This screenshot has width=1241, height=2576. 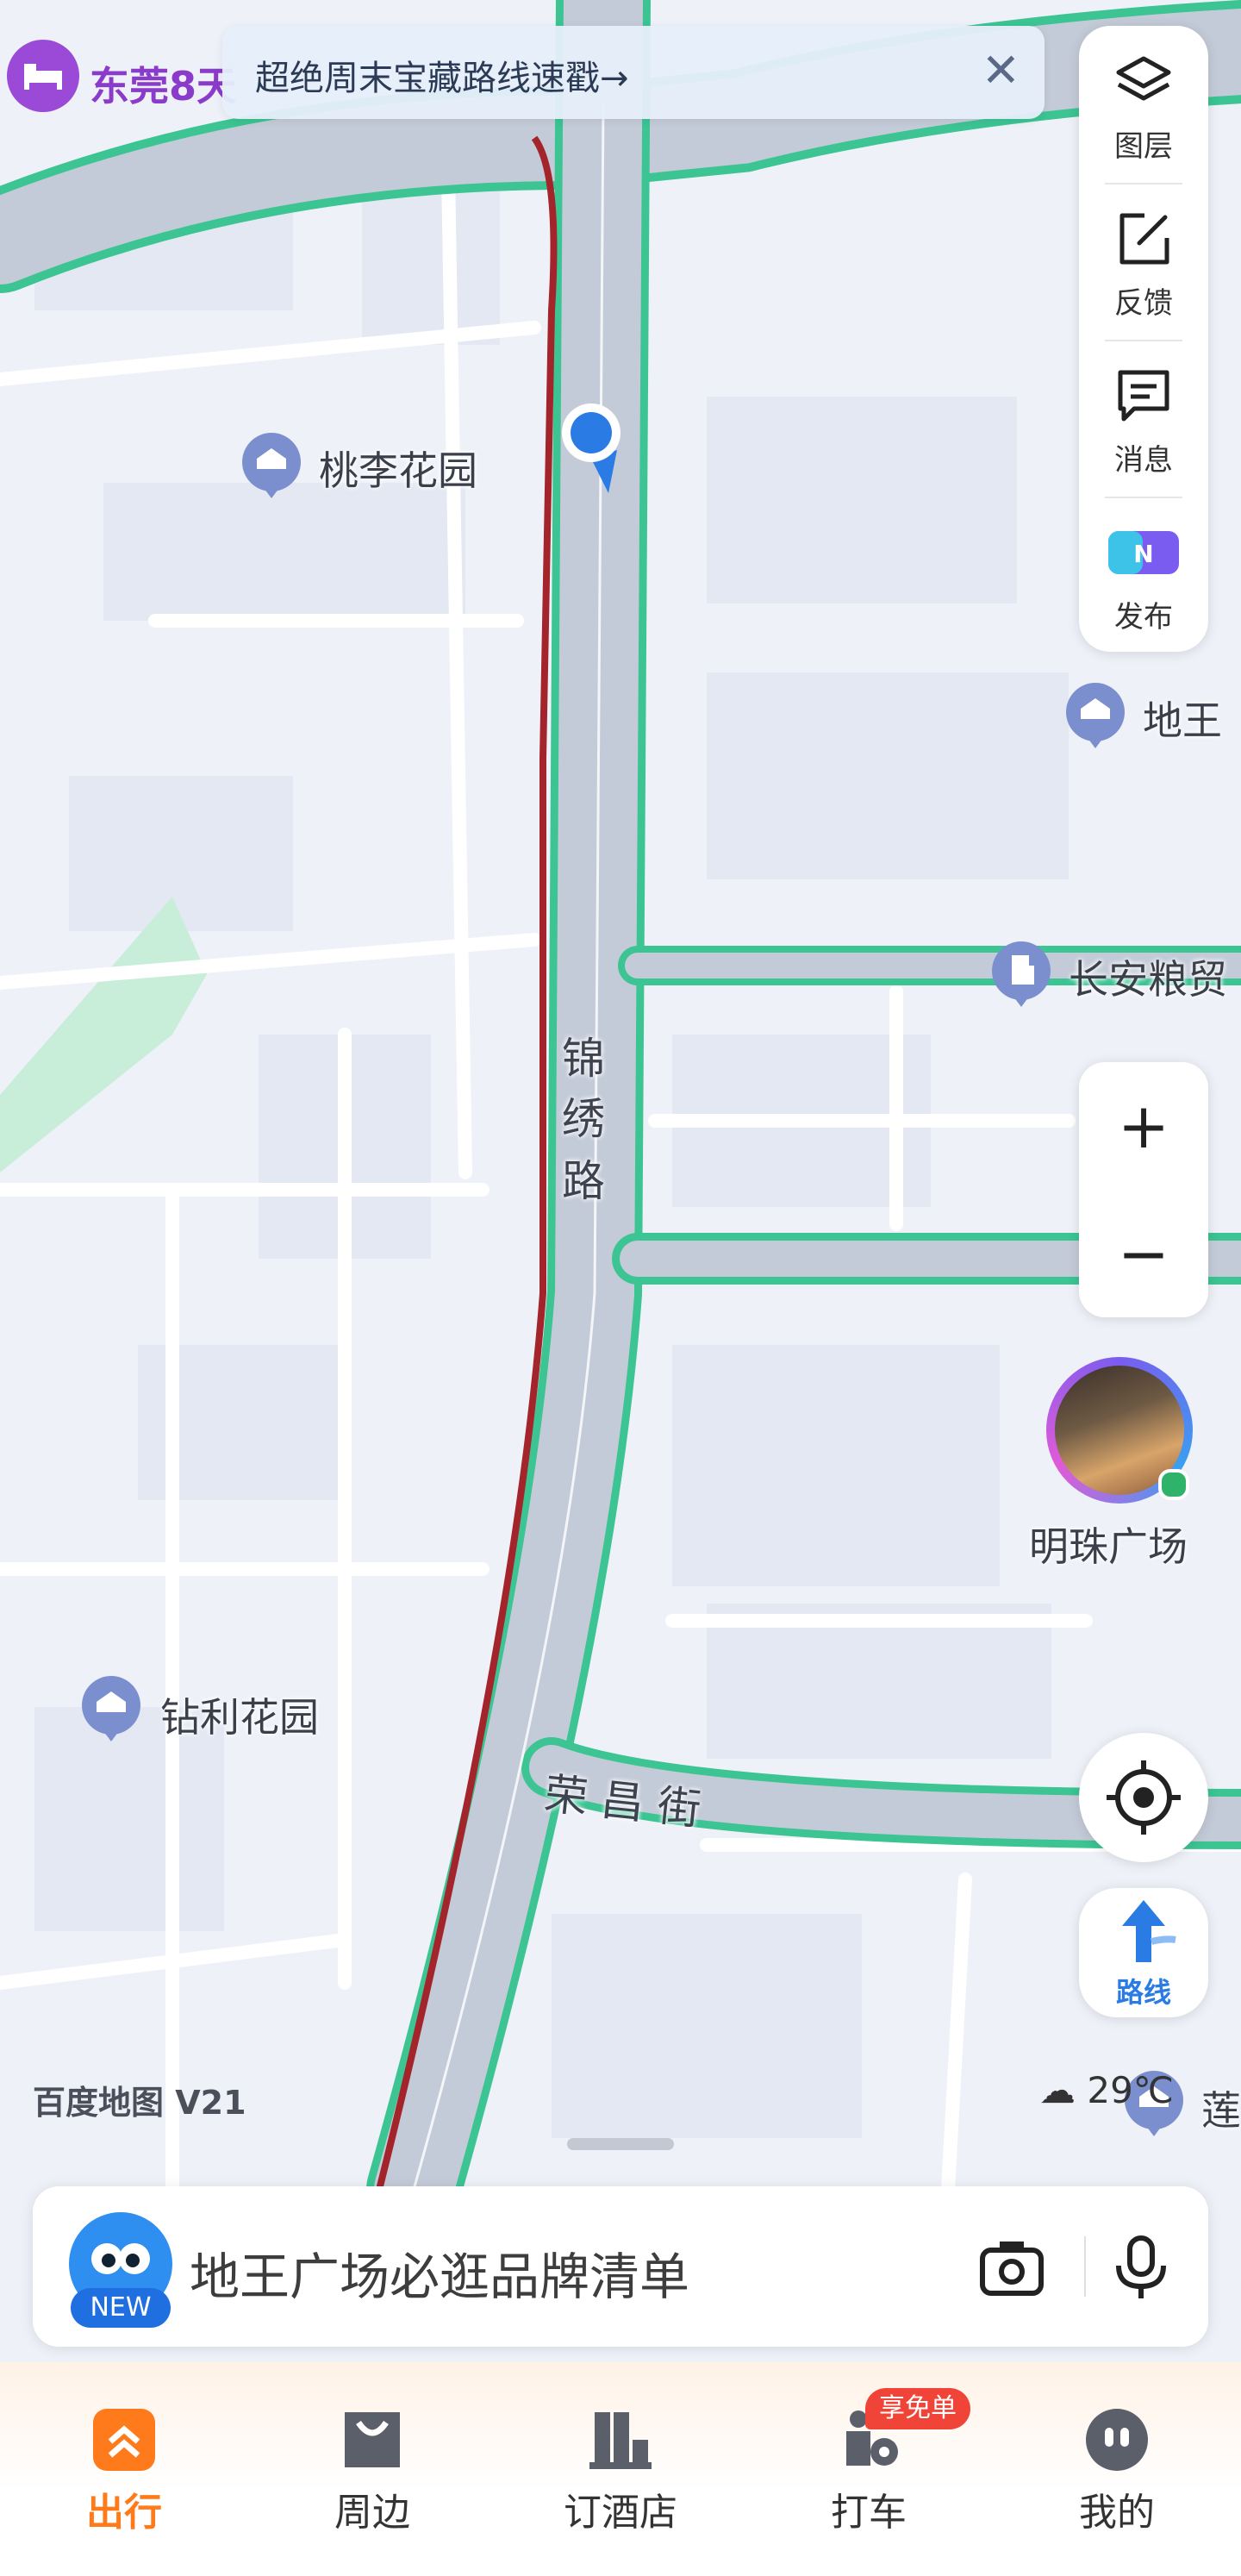 What do you see at coordinates (124, 2473) in the screenshot?
I see `tab-travel: 出行` at bounding box center [124, 2473].